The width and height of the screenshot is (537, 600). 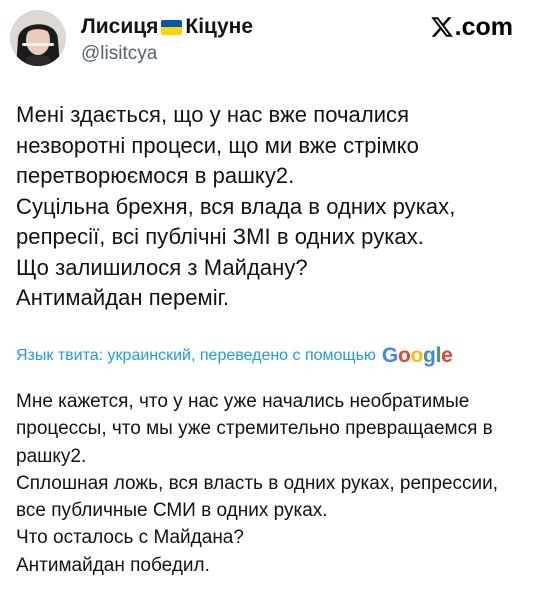 I want to click on tweet-header: Лисиця Кіцуне @lisitcya .com, so click(x=268, y=40).